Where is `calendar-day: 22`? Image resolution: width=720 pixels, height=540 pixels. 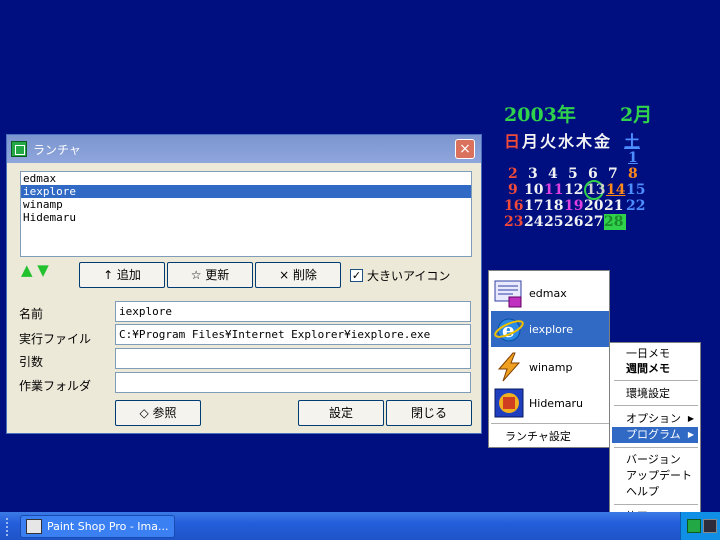 calendar-day: 22 is located at coordinates (637, 206).